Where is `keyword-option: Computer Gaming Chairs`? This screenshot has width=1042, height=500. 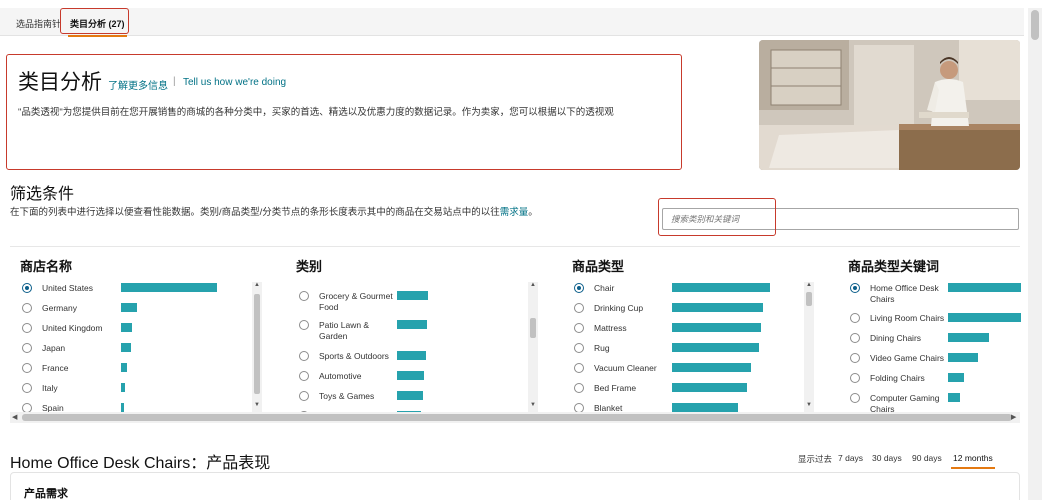 keyword-option: Computer Gaming Chairs is located at coordinates (936, 401).